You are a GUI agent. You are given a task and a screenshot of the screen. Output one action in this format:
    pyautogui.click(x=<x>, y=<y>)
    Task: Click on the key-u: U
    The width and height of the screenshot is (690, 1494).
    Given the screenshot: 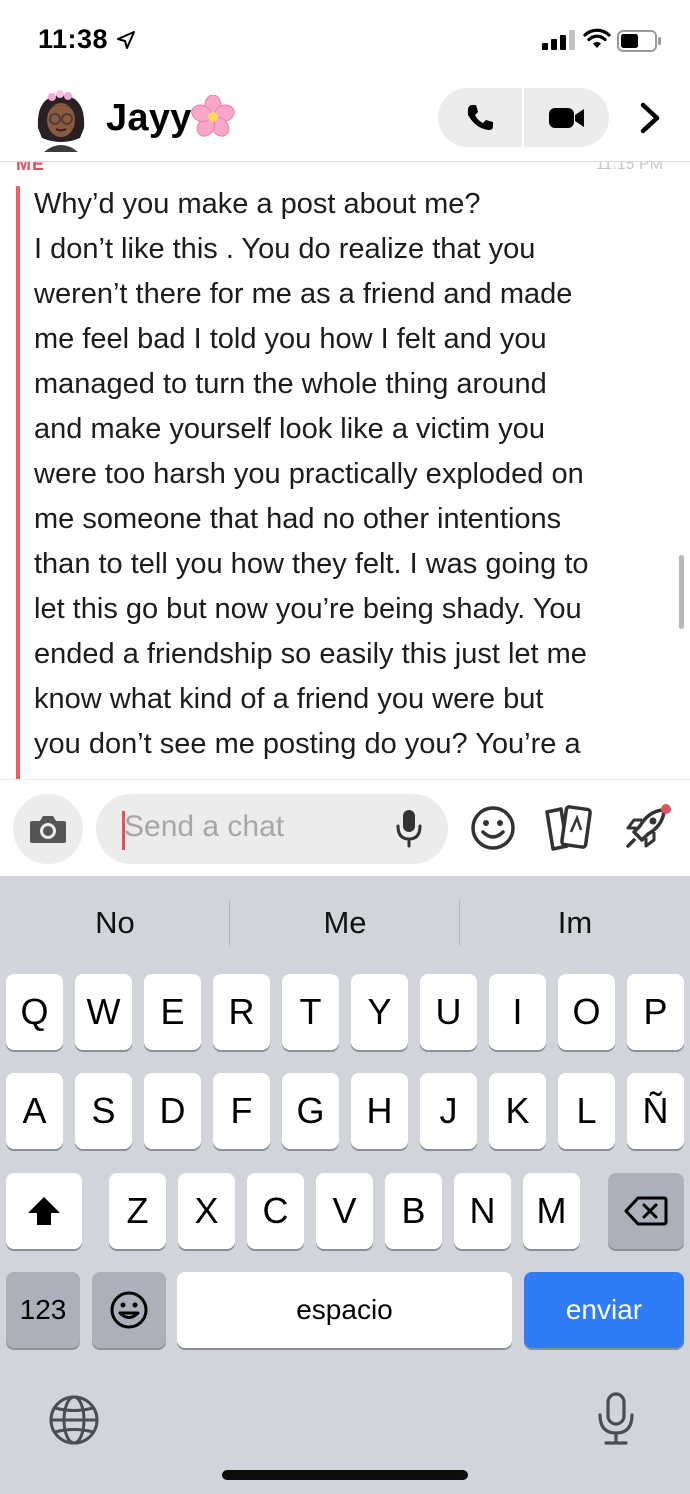 What is the action you would take?
    pyautogui.click(x=448, y=1012)
    